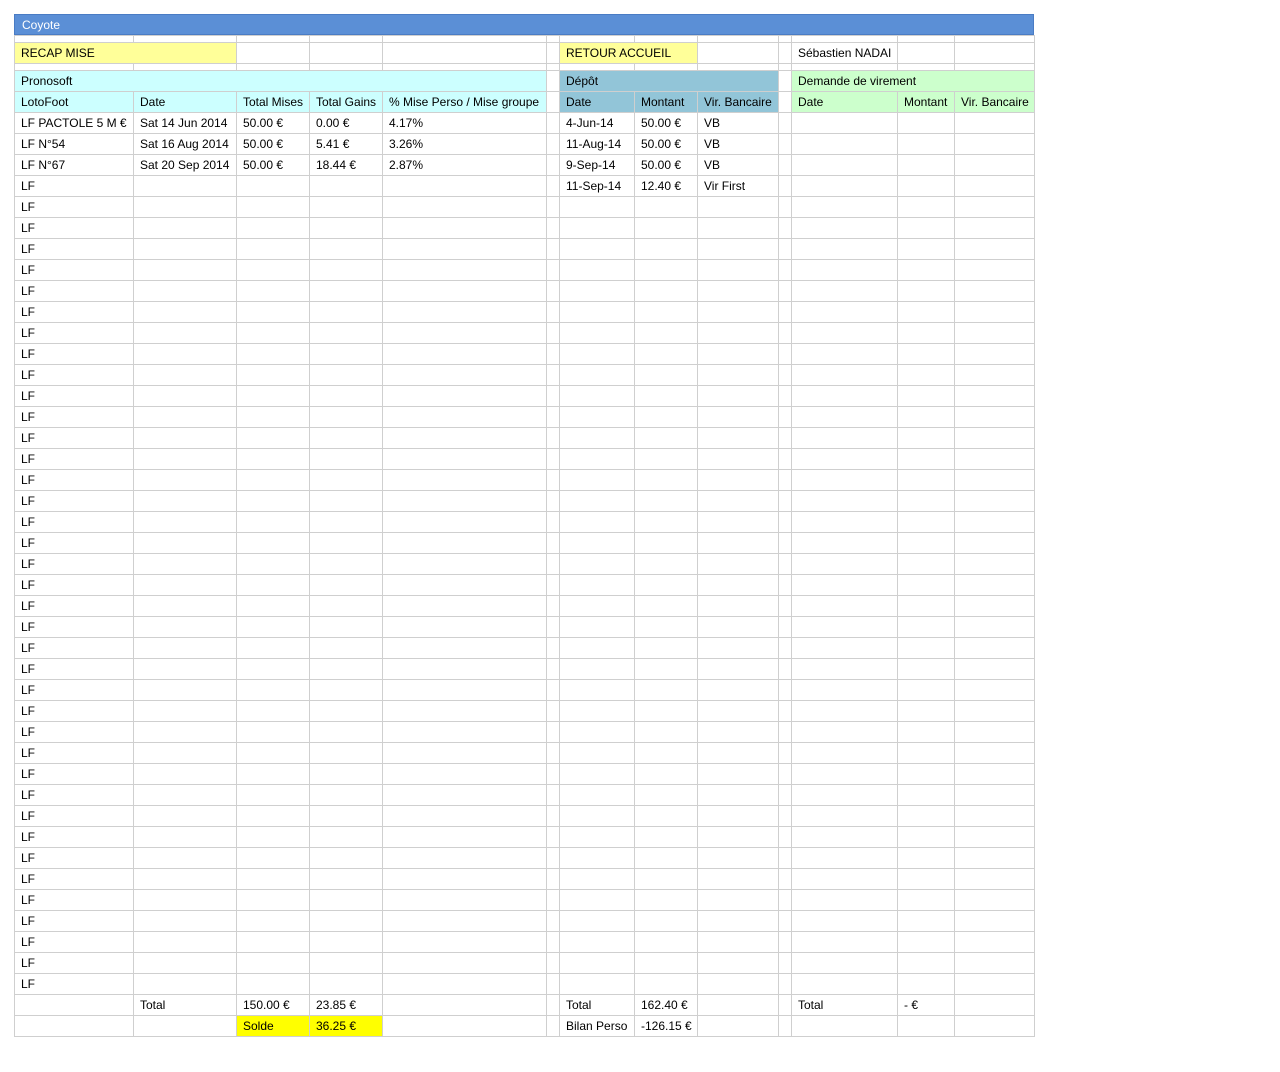 The height and width of the screenshot is (1072, 1280). Describe the element at coordinates (346, 123) in the screenshot. I see `total-gains-cell: 0.00 €` at that location.